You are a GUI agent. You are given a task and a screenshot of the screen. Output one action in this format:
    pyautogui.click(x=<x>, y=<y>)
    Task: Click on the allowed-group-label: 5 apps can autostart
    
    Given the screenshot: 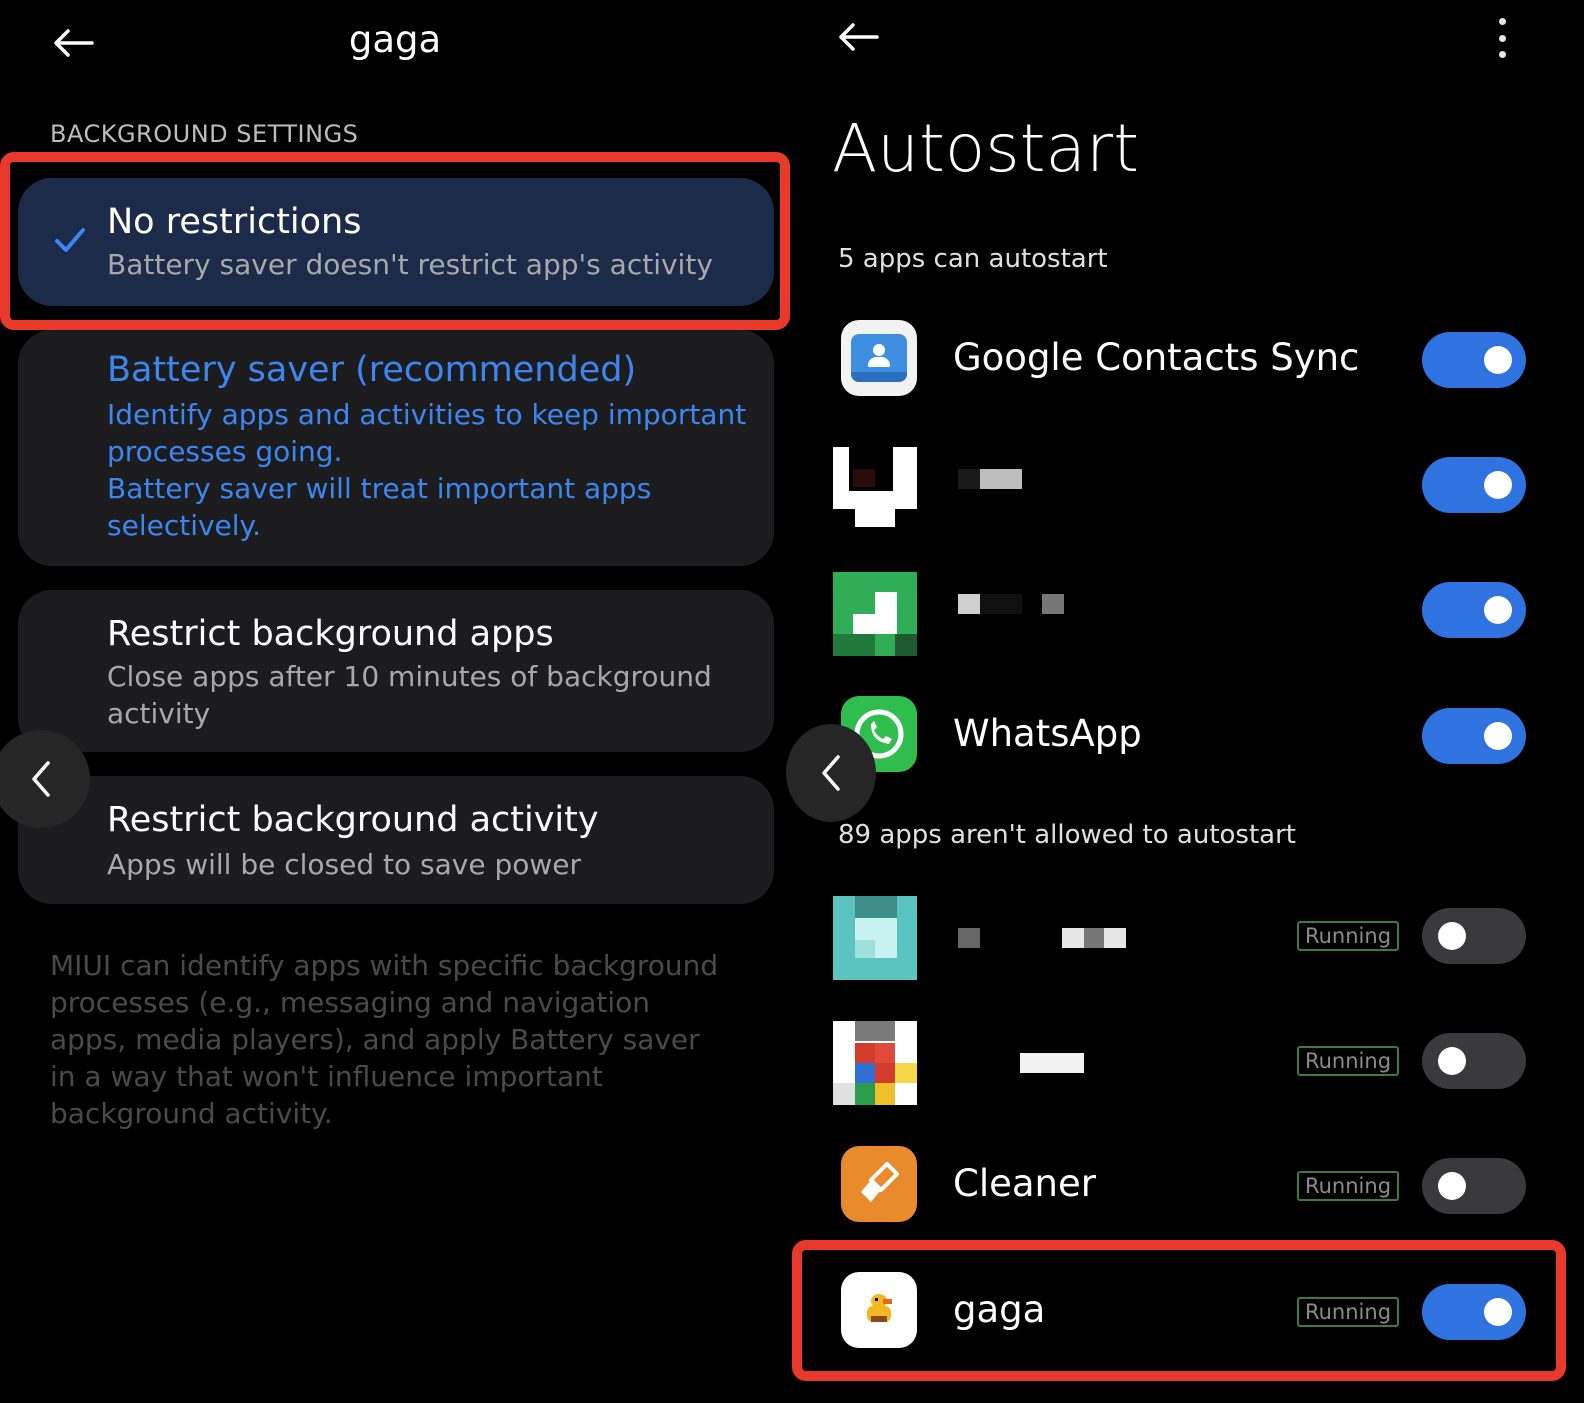 What is the action you would take?
    pyautogui.click(x=973, y=259)
    